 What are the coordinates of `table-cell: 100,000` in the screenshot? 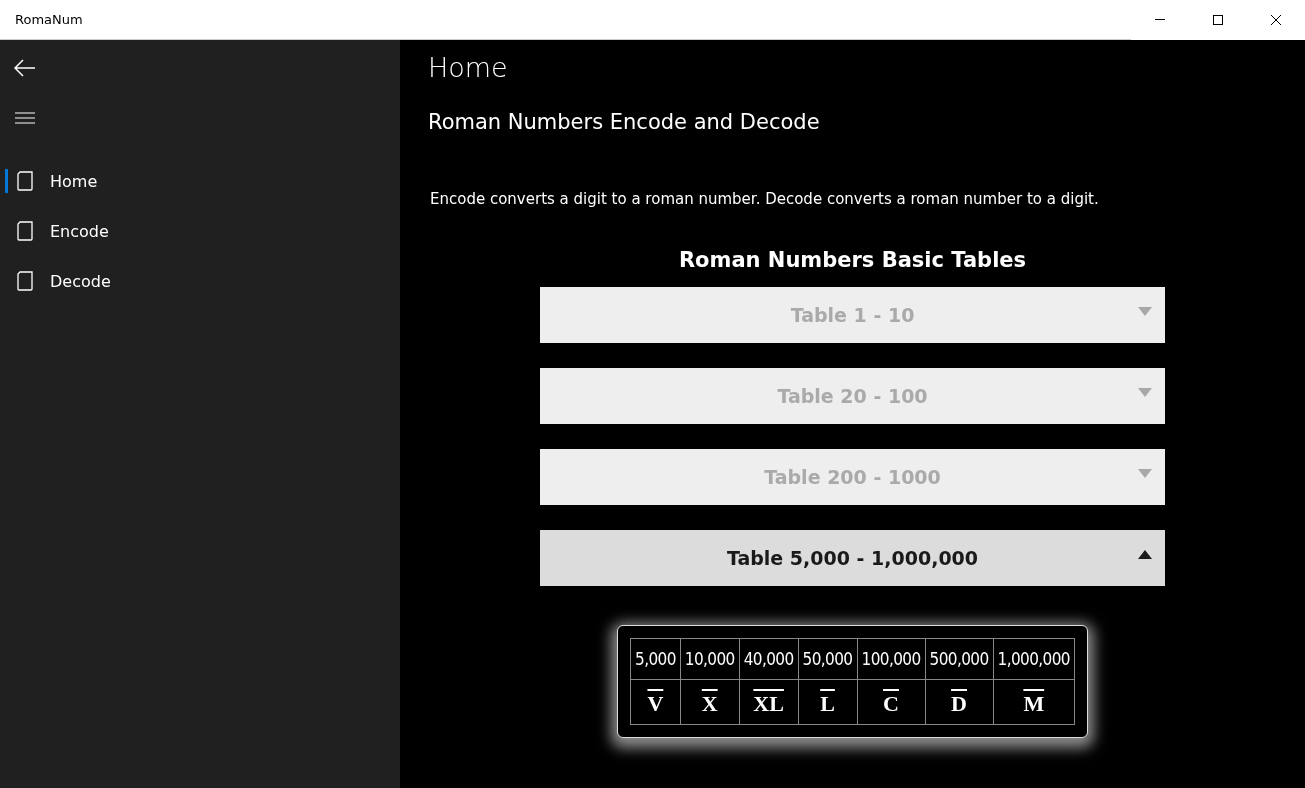 It's located at (891, 659).